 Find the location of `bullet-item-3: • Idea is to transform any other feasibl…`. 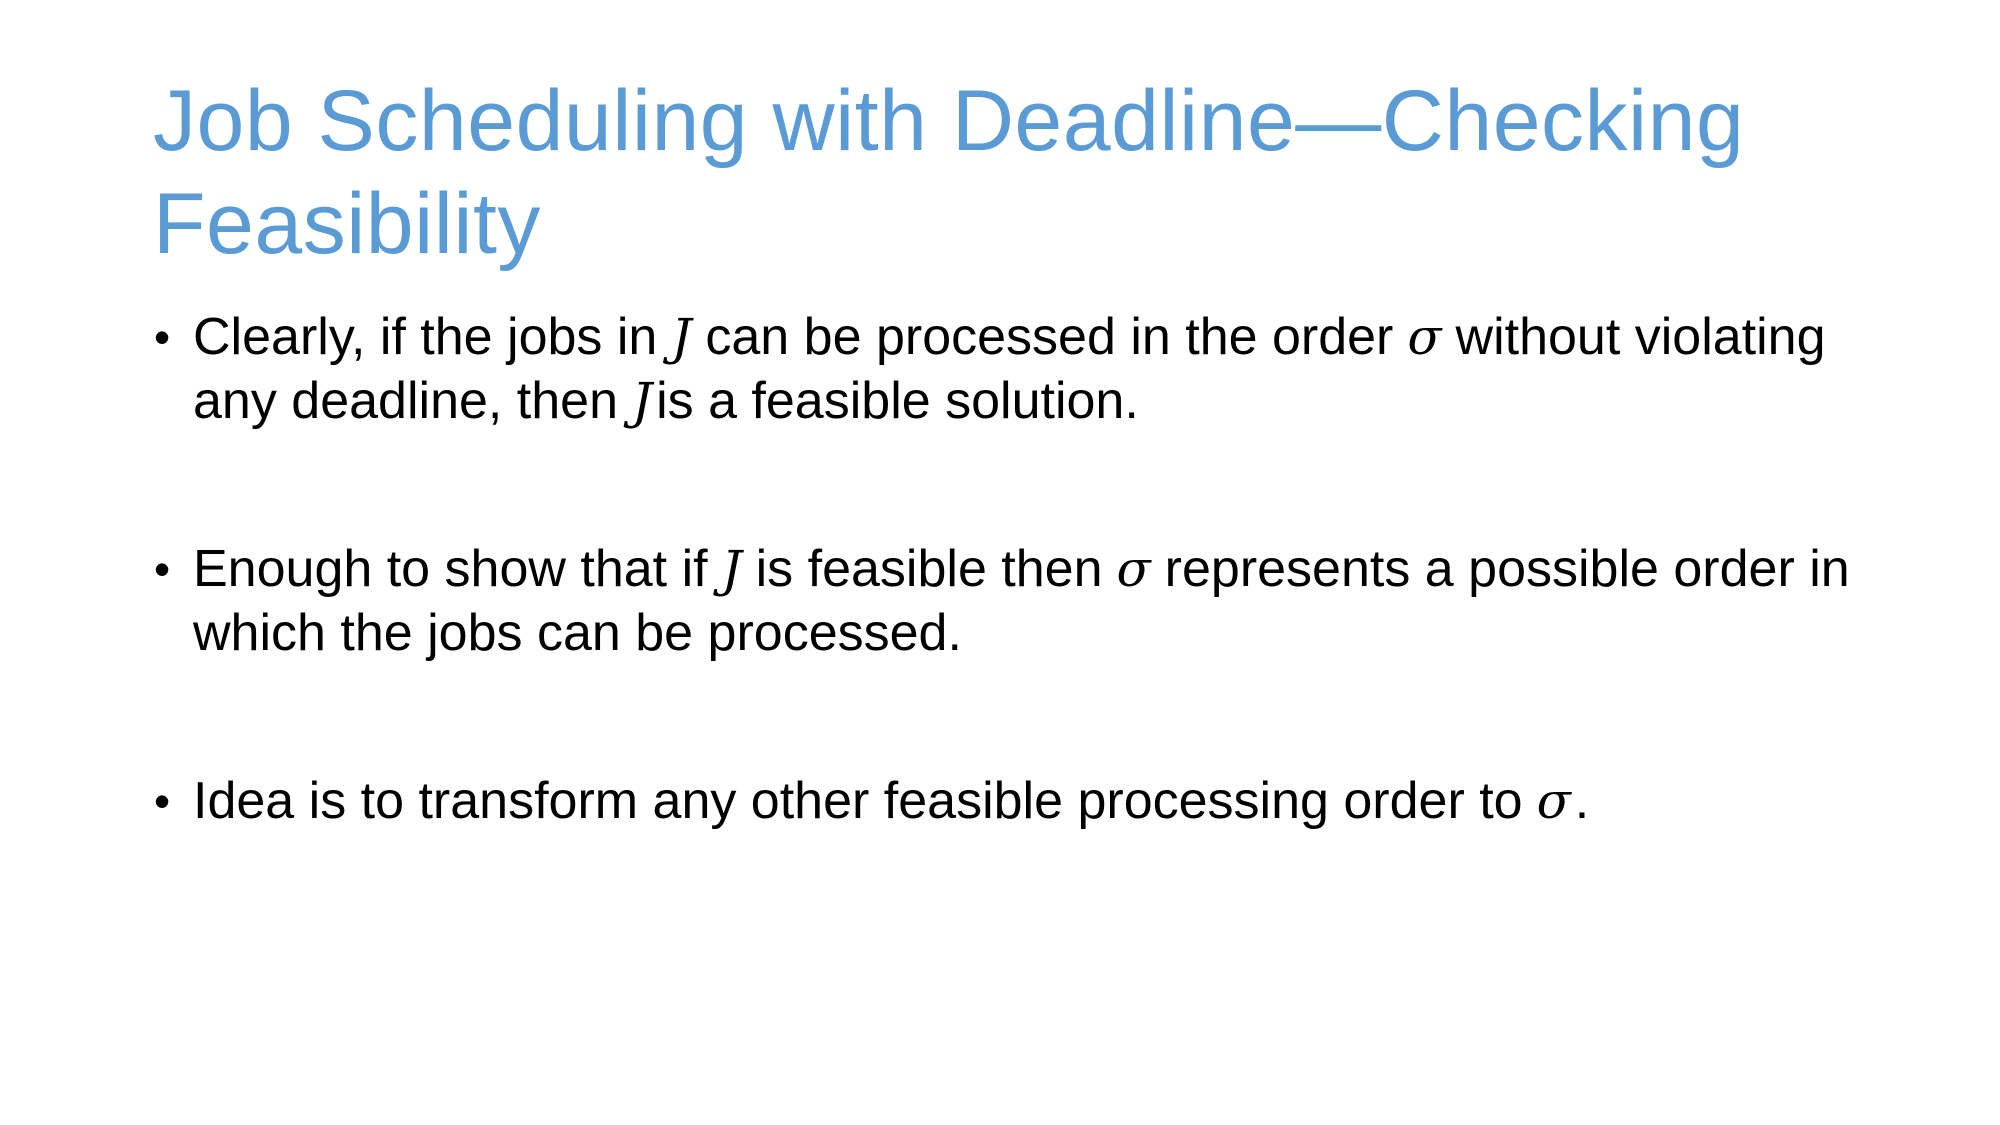

bullet-item-3: • Idea is to transform any other feasibl… is located at coordinates (1010, 801).